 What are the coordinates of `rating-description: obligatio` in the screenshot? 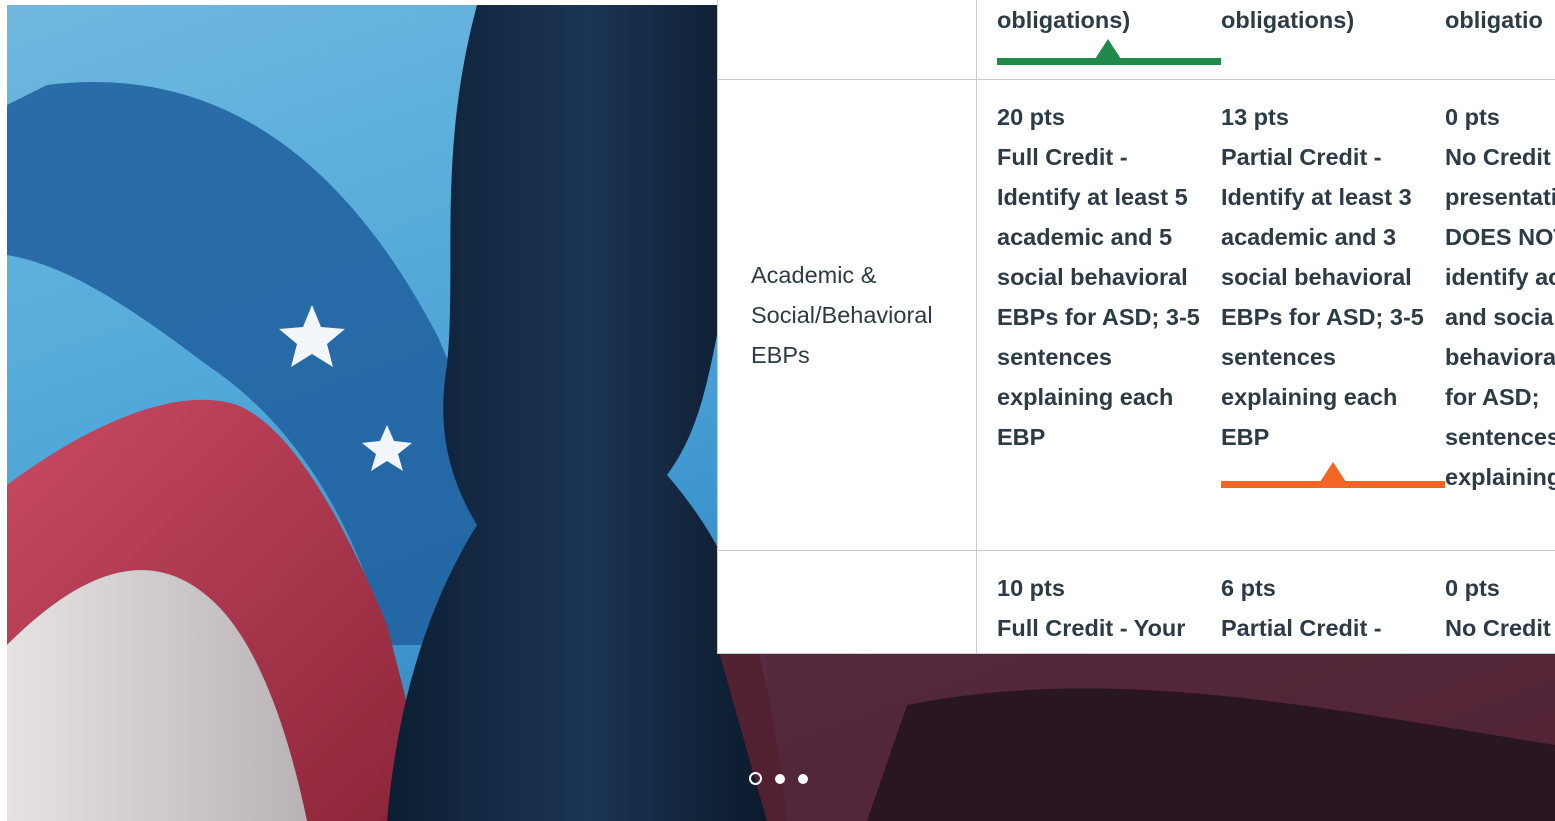 It's located at (1494, 20).